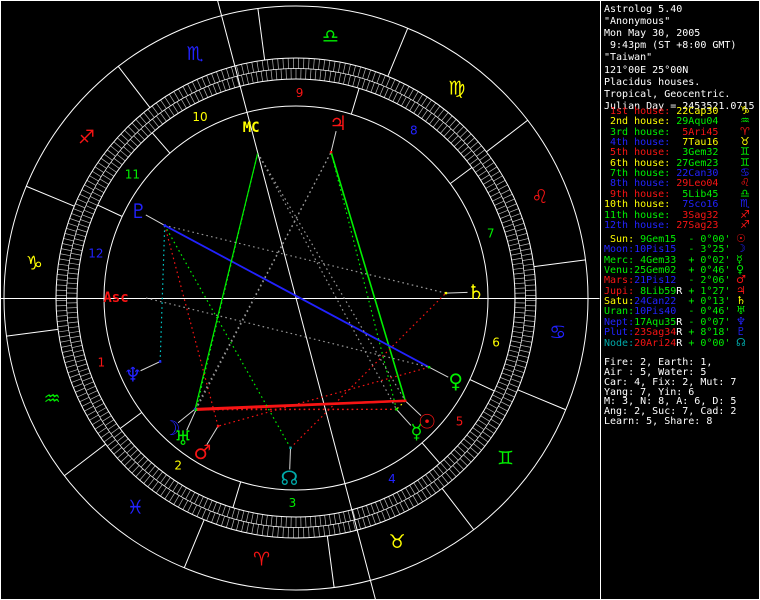 This screenshot has height=600, width=760. Describe the element at coordinates (673, 259) in the screenshot. I see `planet-row: Merc: 4Gem33 + 0°02' ☿` at that location.